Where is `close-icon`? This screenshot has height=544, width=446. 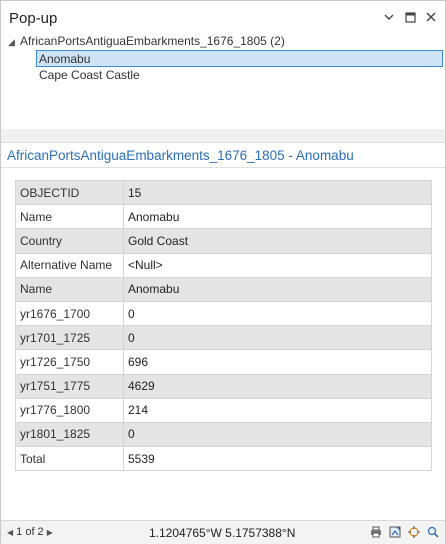 close-icon is located at coordinates (431, 17).